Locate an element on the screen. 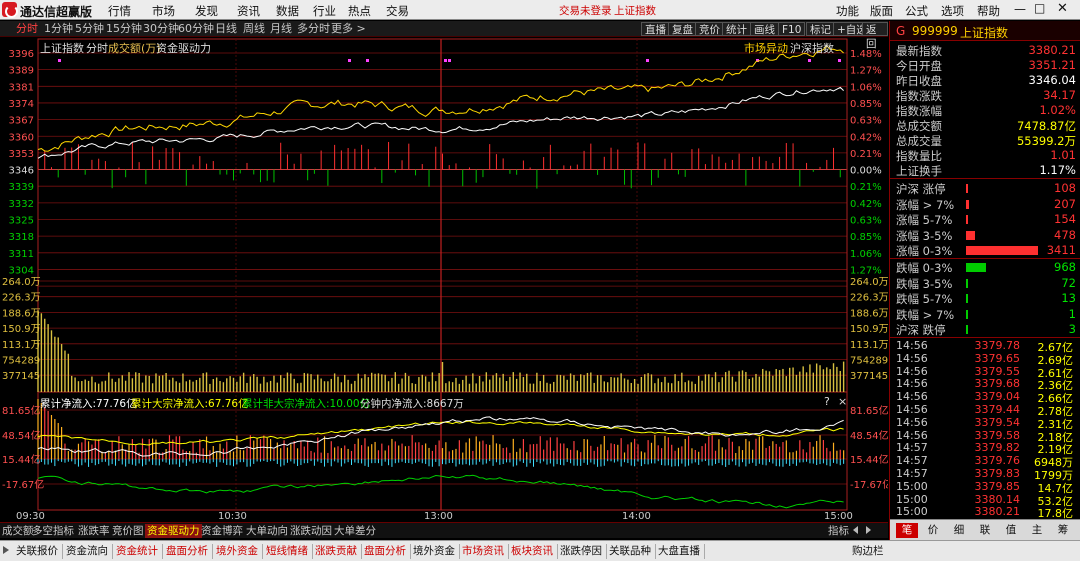  tab-board-analysis-2: 盘面分析 is located at coordinates (385, 551).